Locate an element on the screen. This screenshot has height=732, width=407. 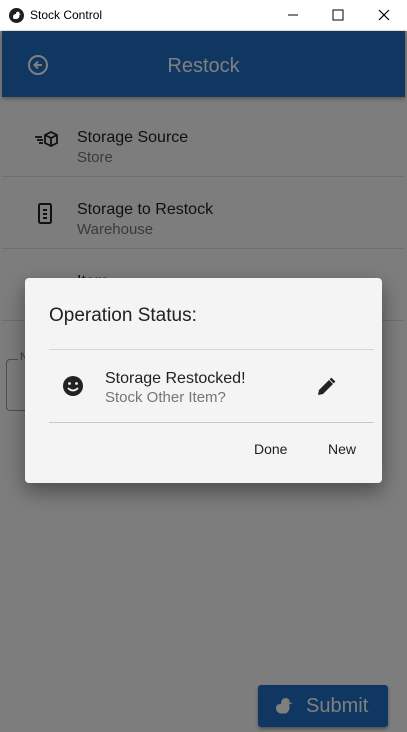
minimize-button is located at coordinates (293, 15).